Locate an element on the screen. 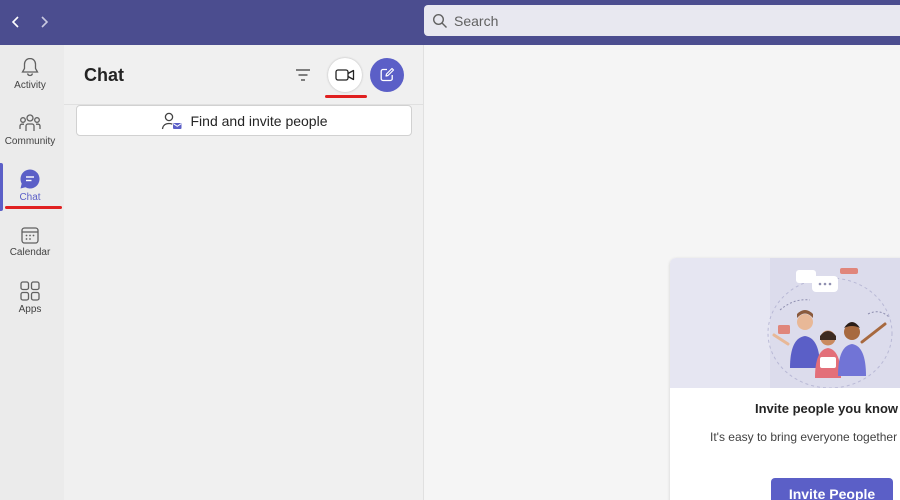 This screenshot has width=900, height=500. rail-item-activity: Activity is located at coordinates (30, 73).